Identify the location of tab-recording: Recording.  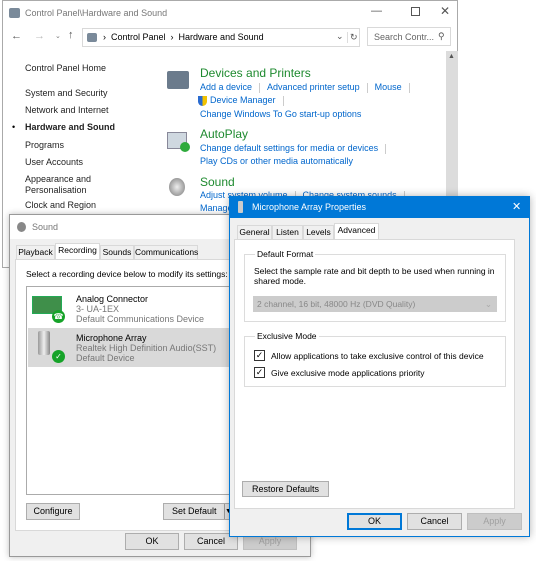
(77, 251).